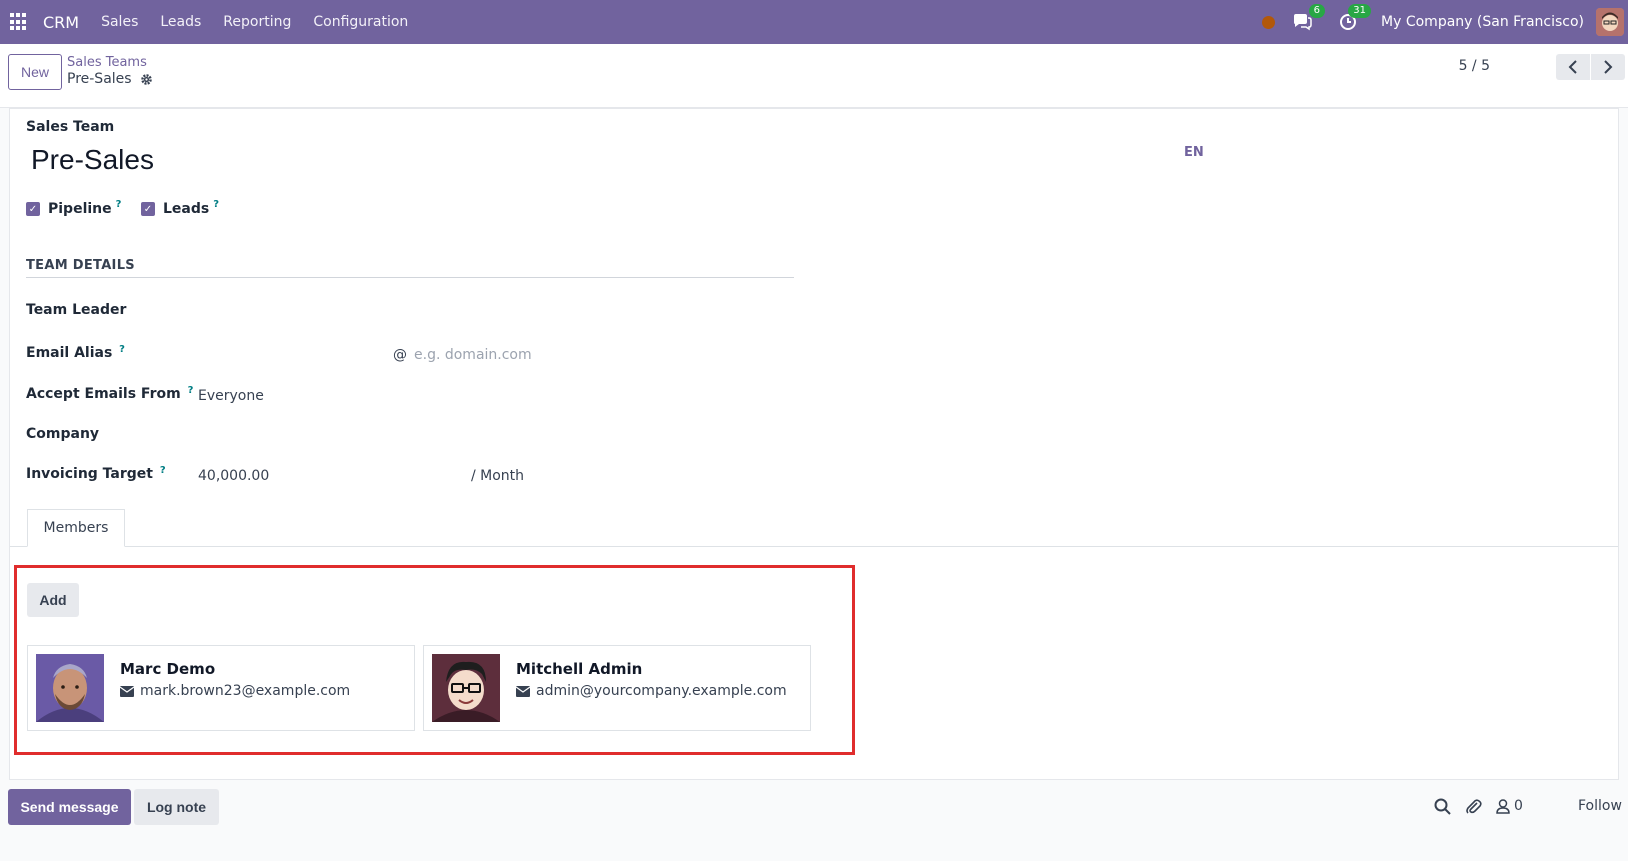 This screenshot has height=861, width=1628. What do you see at coordinates (1194, 152) in the screenshot?
I see `language-button: EN` at bounding box center [1194, 152].